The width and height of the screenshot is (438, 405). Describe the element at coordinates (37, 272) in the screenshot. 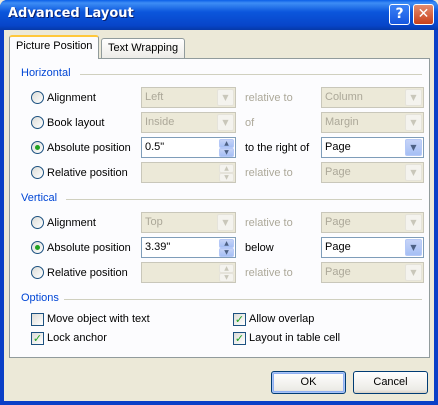

I see `vertical-relative-position-radio` at that location.